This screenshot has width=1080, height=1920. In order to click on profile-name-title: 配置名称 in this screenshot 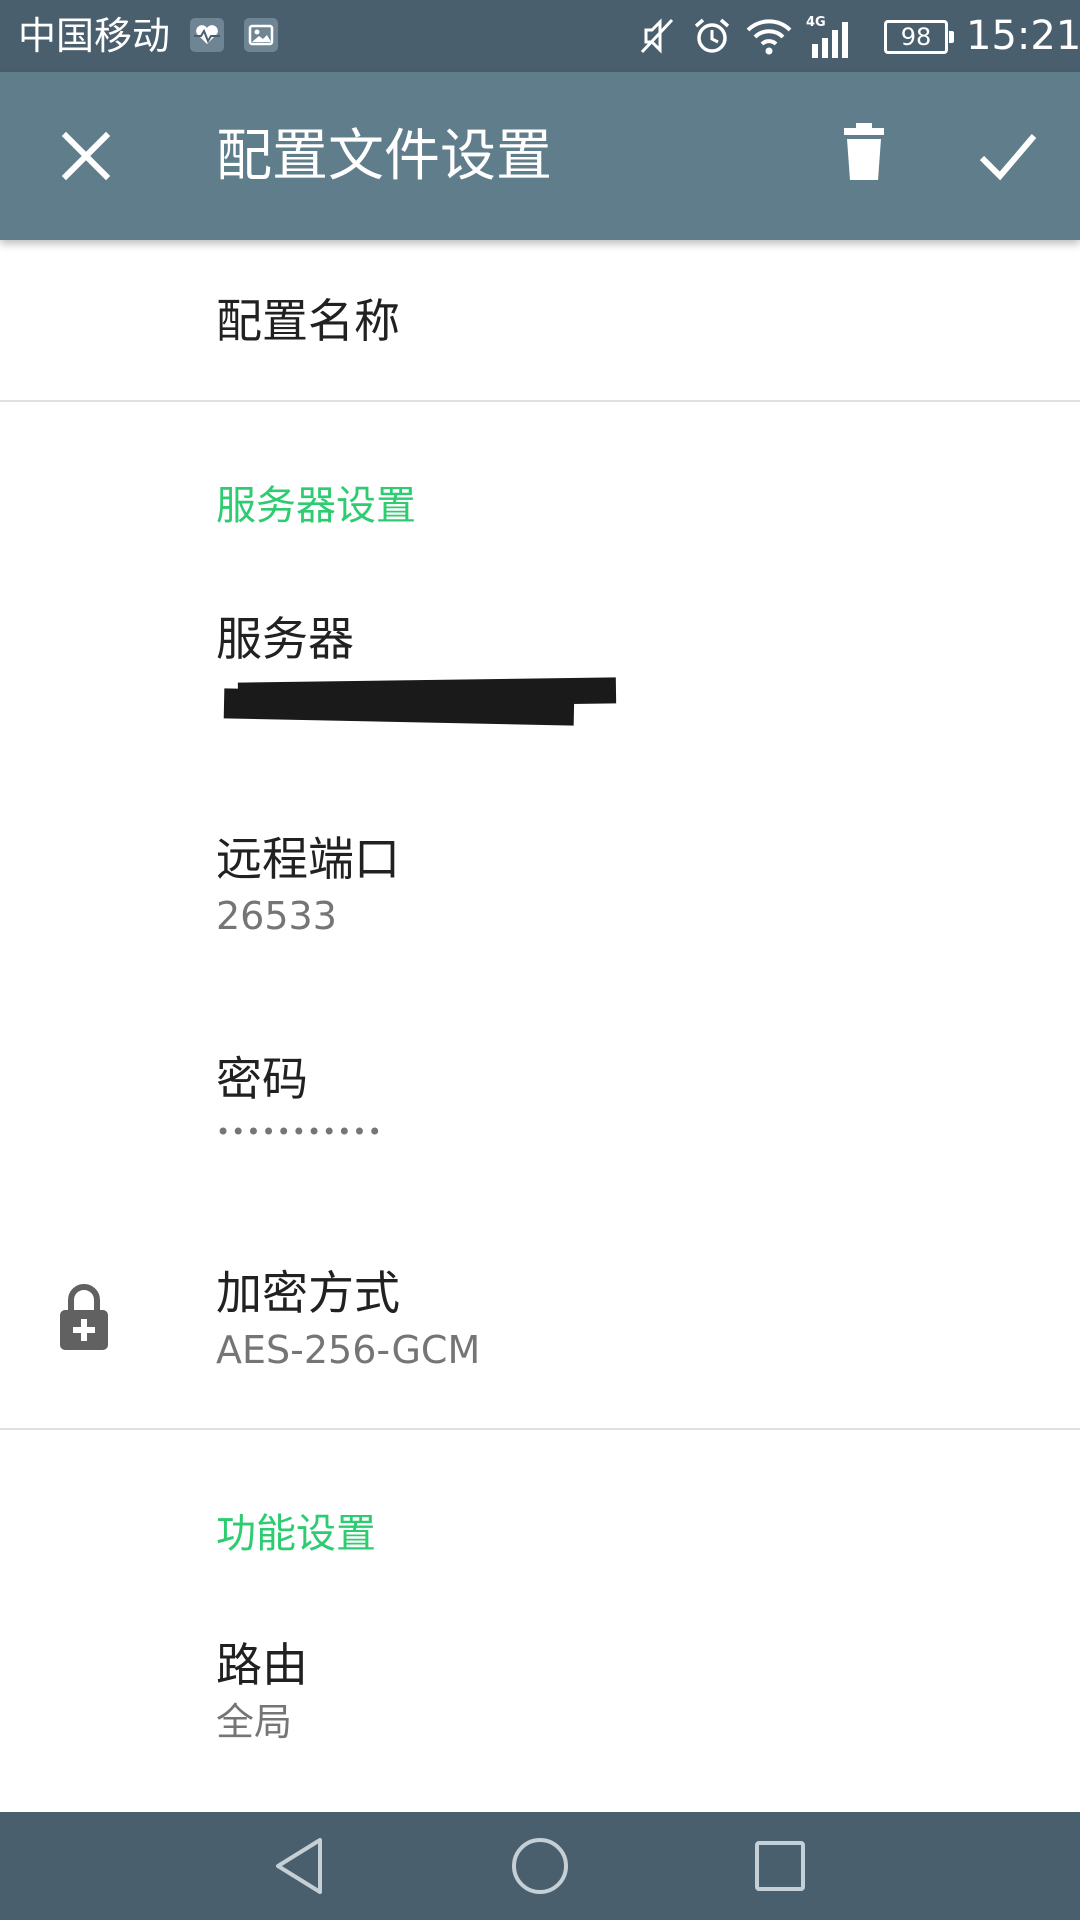, I will do `click(308, 321)`.